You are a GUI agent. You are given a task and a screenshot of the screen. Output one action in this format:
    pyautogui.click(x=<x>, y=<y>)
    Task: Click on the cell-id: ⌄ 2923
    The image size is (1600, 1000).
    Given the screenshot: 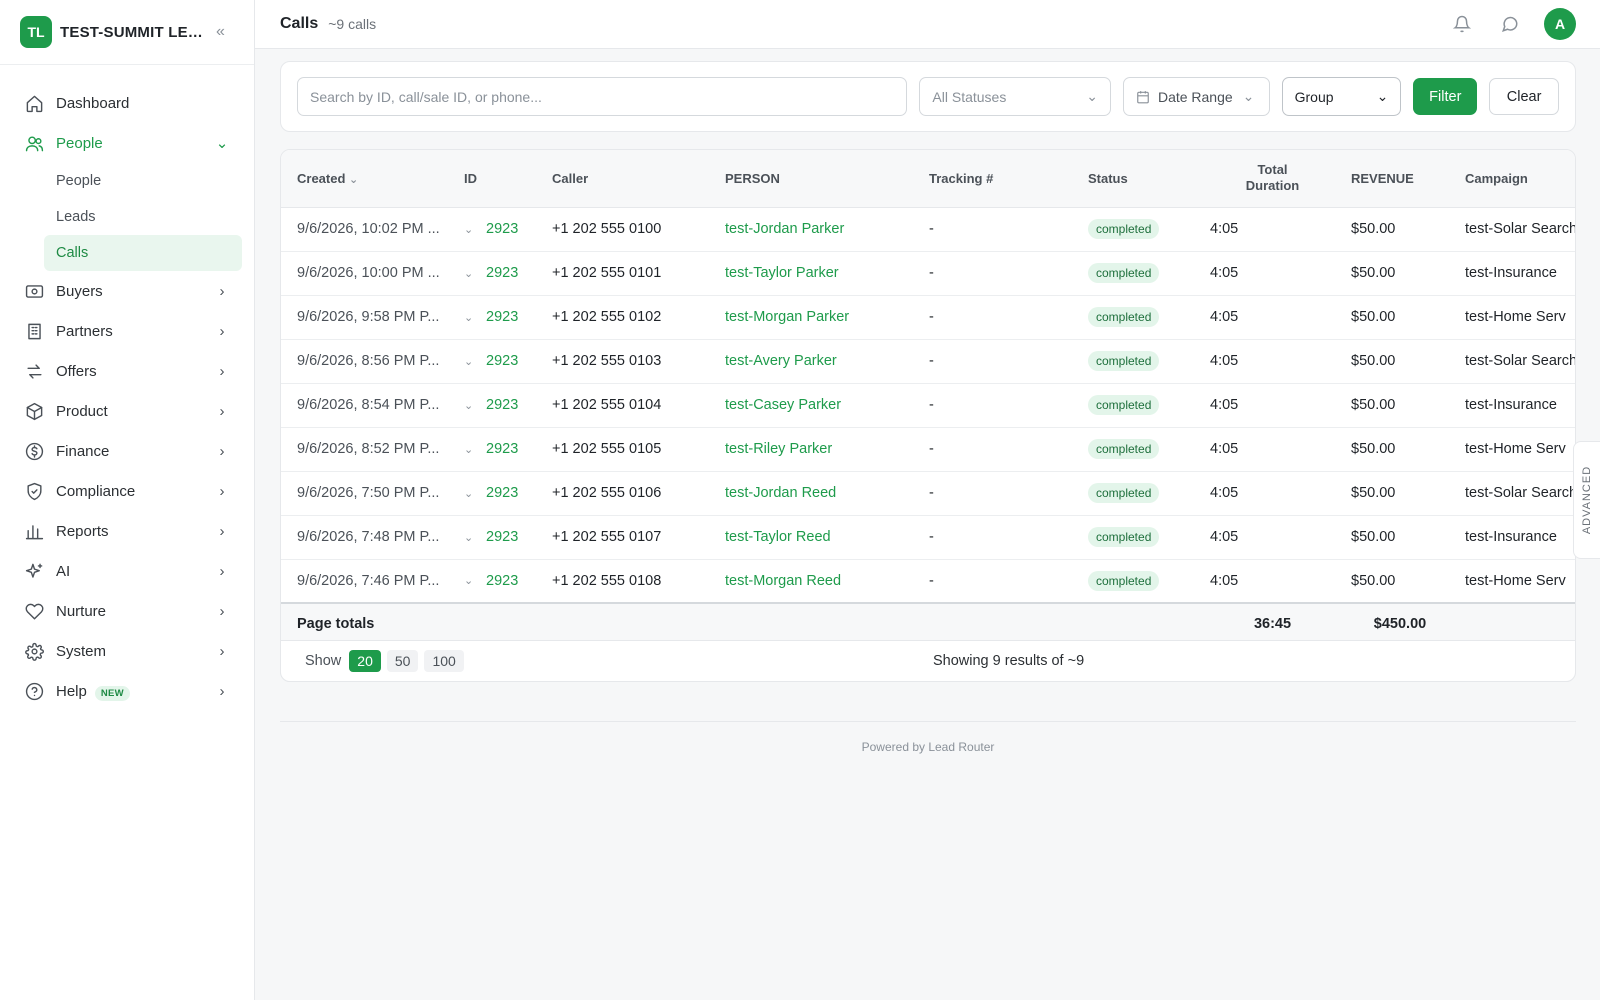 What is the action you would take?
    pyautogui.click(x=500, y=317)
    